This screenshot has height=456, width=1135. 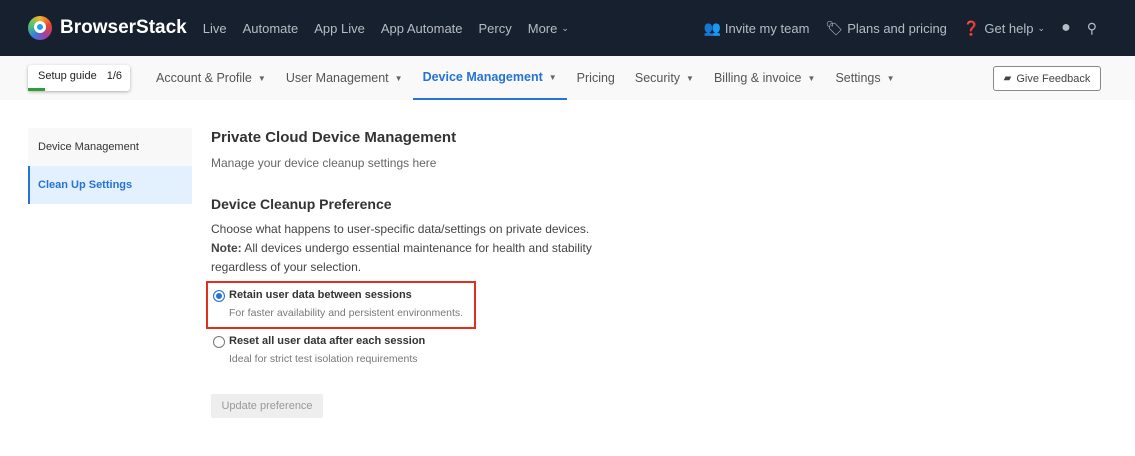 I want to click on page-subtitle: Manage your device cleanup settings here, so click(x=324, y=163).